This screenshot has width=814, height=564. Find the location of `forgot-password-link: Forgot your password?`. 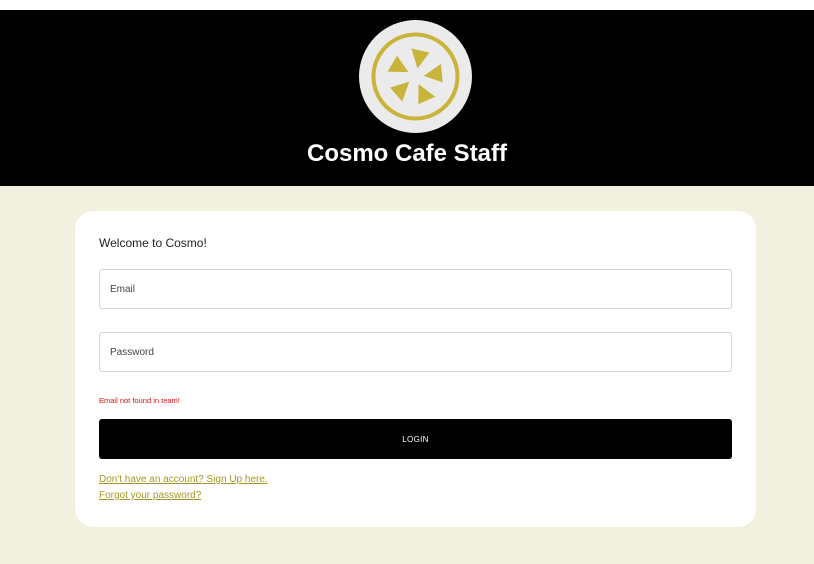

forgot-password-link: Forgot your password? is located at coordinates (150, 495).